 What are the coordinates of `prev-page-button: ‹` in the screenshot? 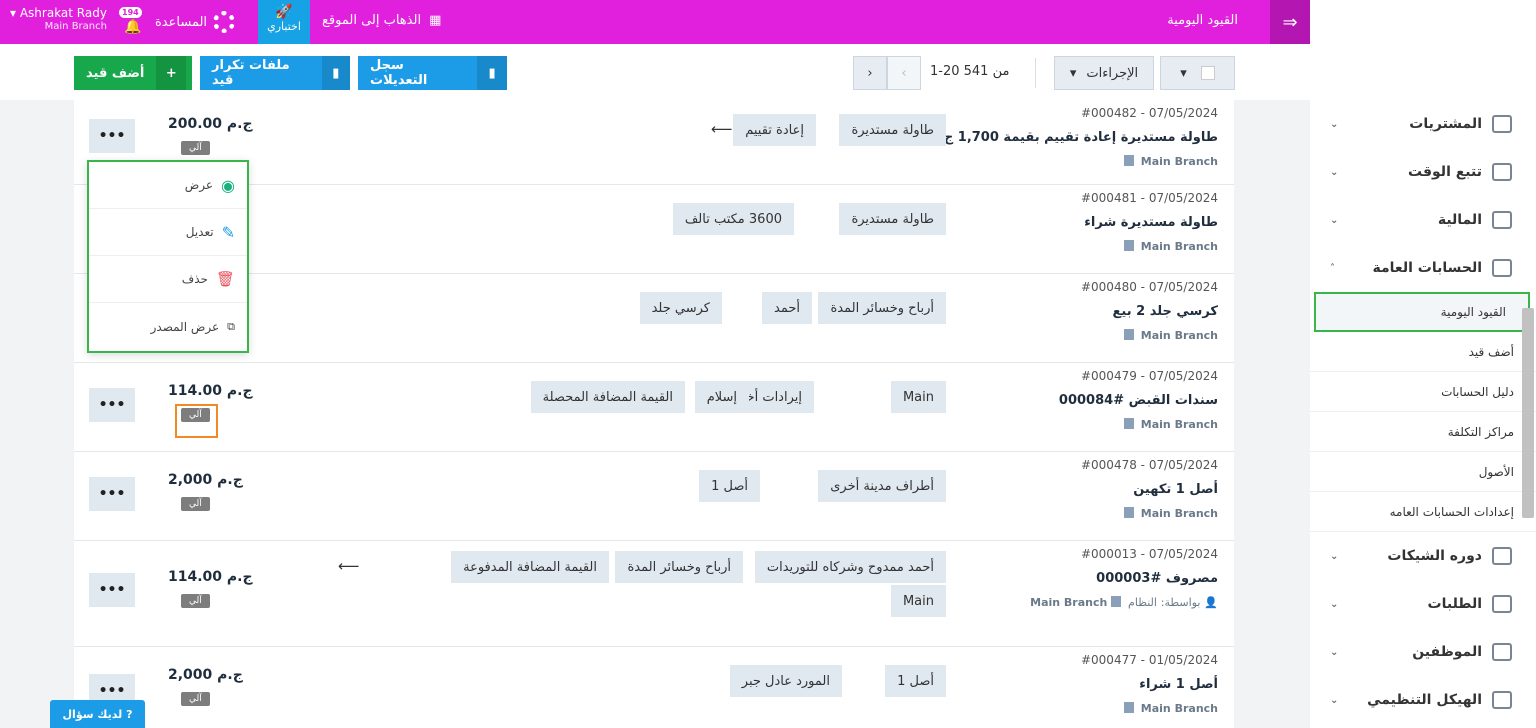 It's located at (904, 73).